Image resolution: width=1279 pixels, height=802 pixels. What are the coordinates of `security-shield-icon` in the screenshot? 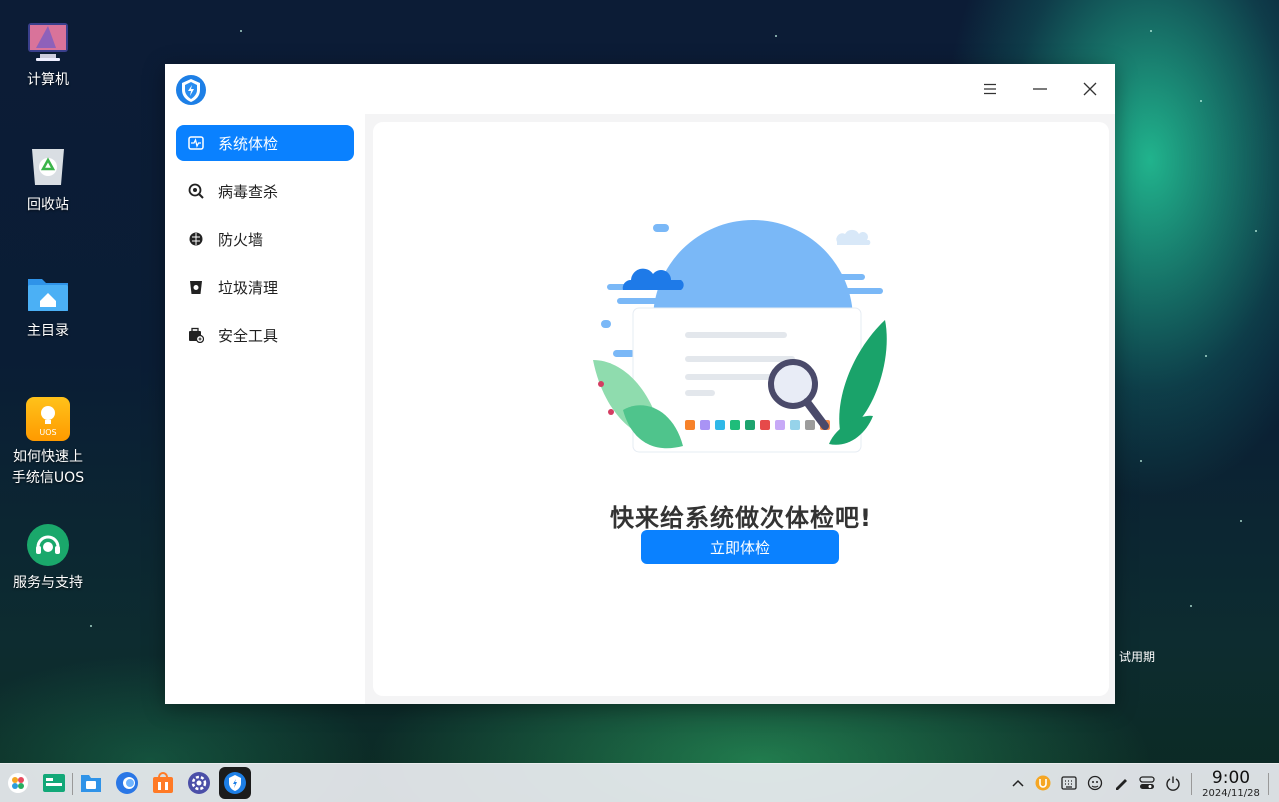 It's located at (191, 90).